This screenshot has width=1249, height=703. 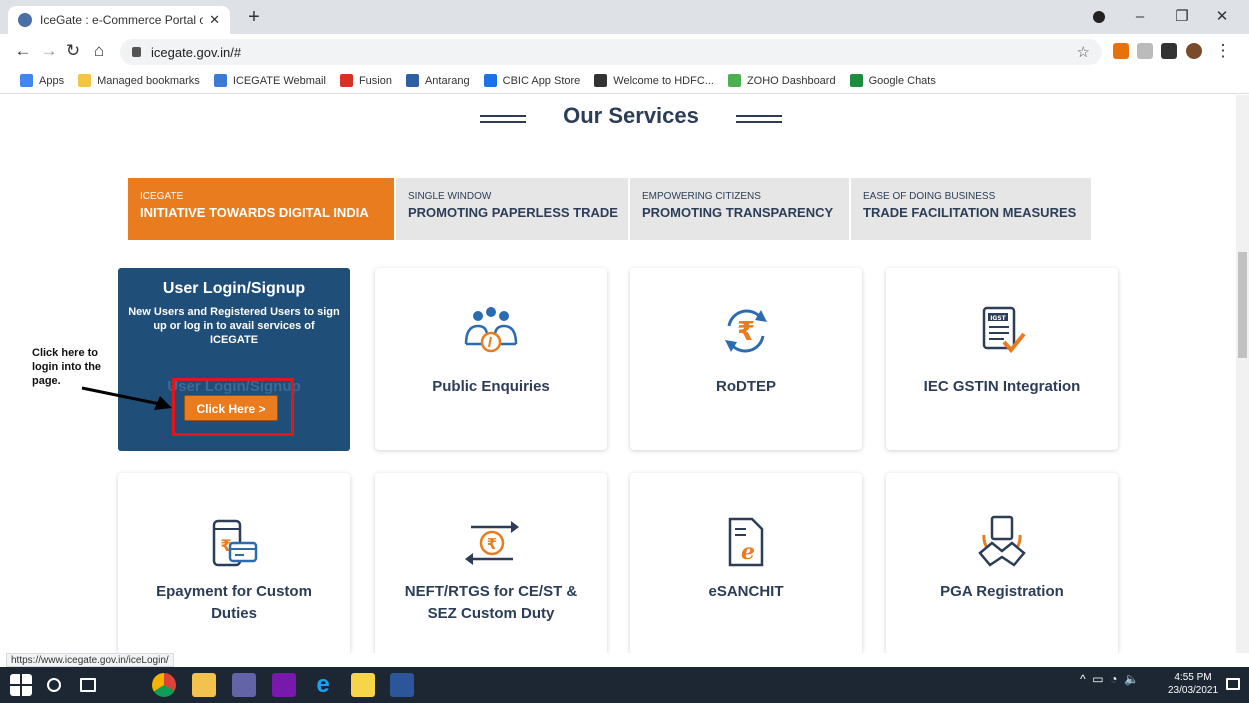 I want to click on notifications-icon, so click(x=1233, y=684).